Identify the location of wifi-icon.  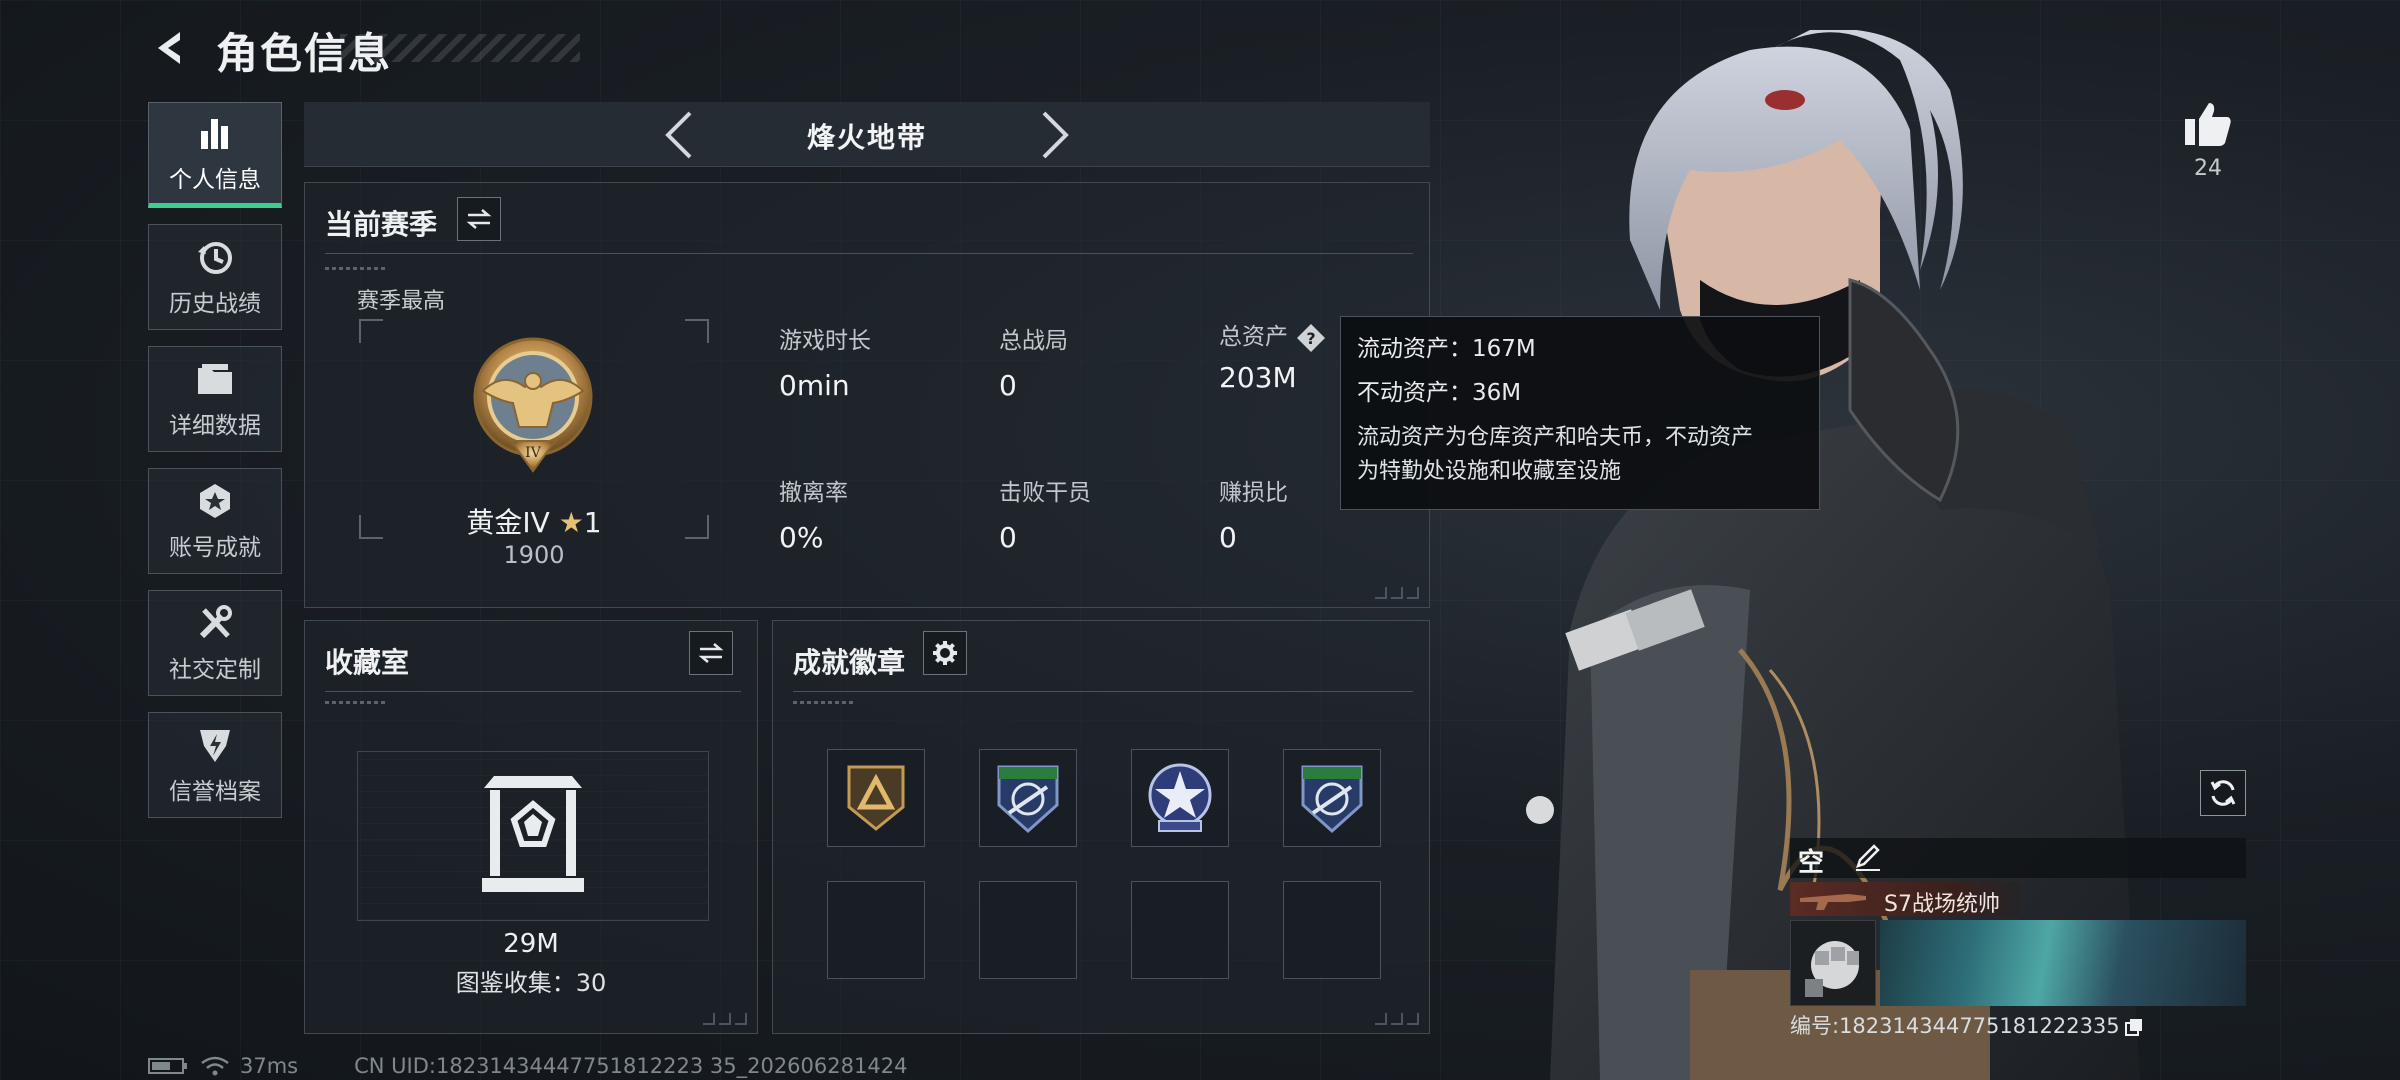
(215, 1066).